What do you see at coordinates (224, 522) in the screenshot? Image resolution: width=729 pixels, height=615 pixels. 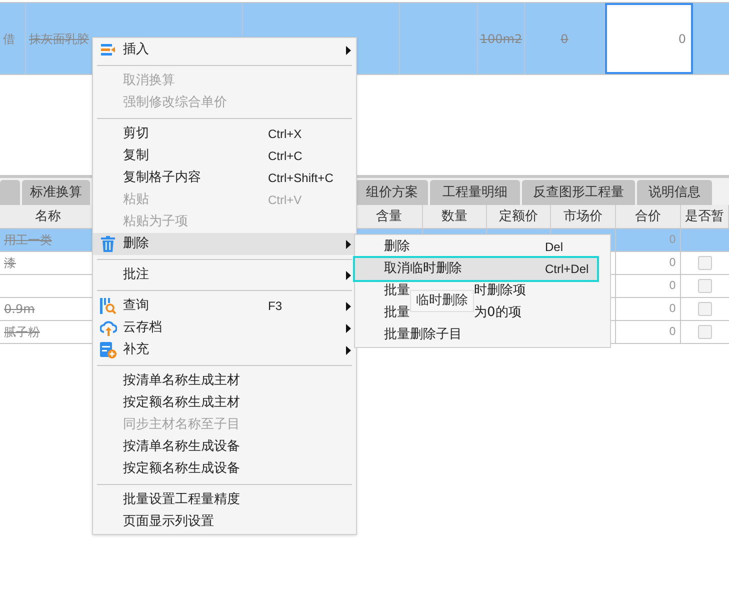 I see `menu-item: 页面显示列设置` at bounding box center [224, 522].